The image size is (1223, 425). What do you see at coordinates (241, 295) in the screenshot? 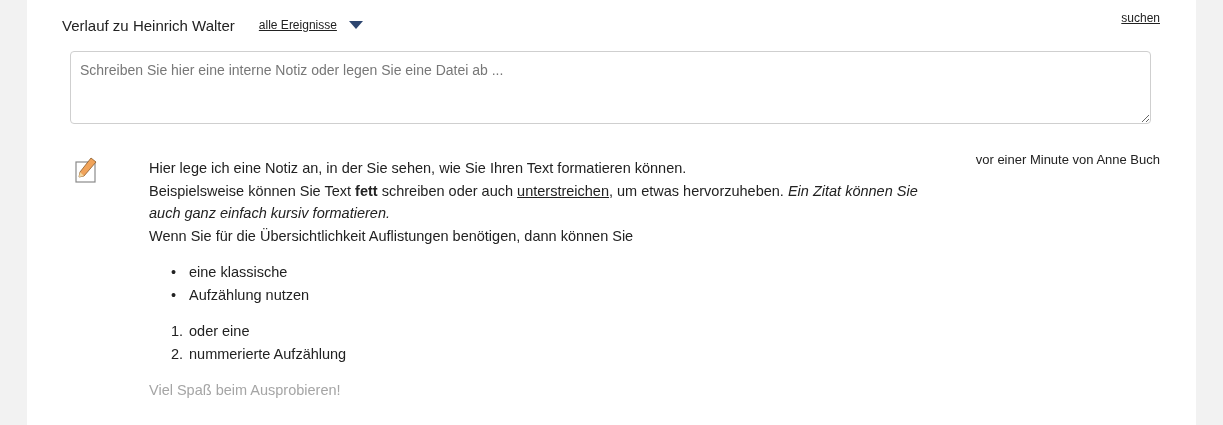
I see `list-item: • Aufzählung nutzen` at bounding box center [241, 295].